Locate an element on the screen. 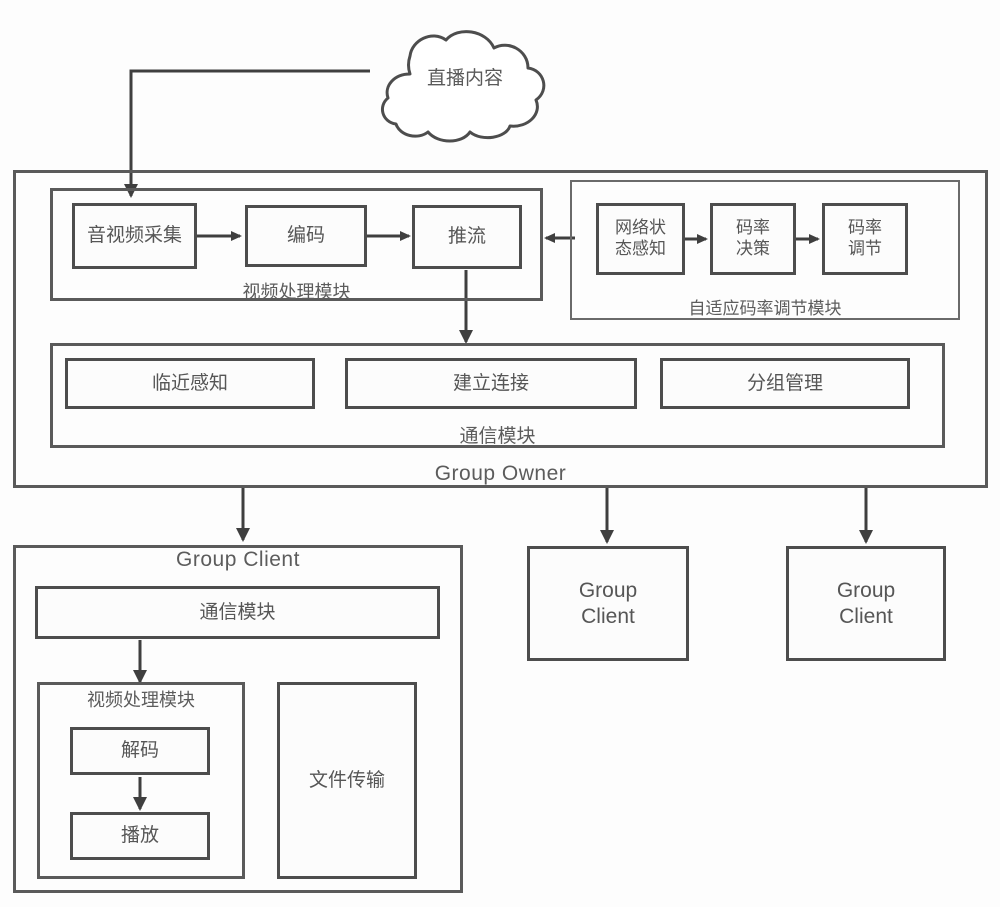 This screenshot has width=1000, height=907. node-audio-video-capture: 音视频采集 is located at coordinates (134, 236).